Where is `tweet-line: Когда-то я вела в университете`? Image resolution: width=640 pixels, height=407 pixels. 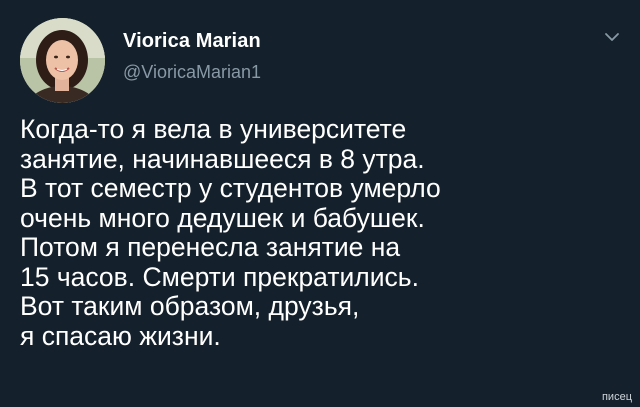 tweet-line: Когда-то я вела в университете is located at coordinates (213, 129).